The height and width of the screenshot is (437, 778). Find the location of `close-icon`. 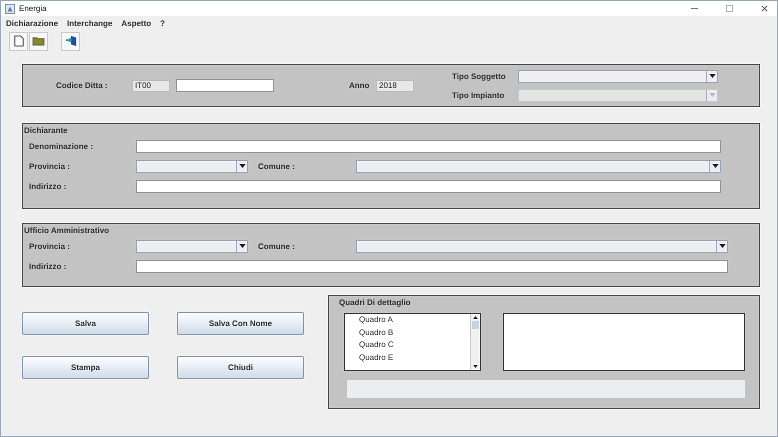

close-icon is located at coordinates (764, 8).